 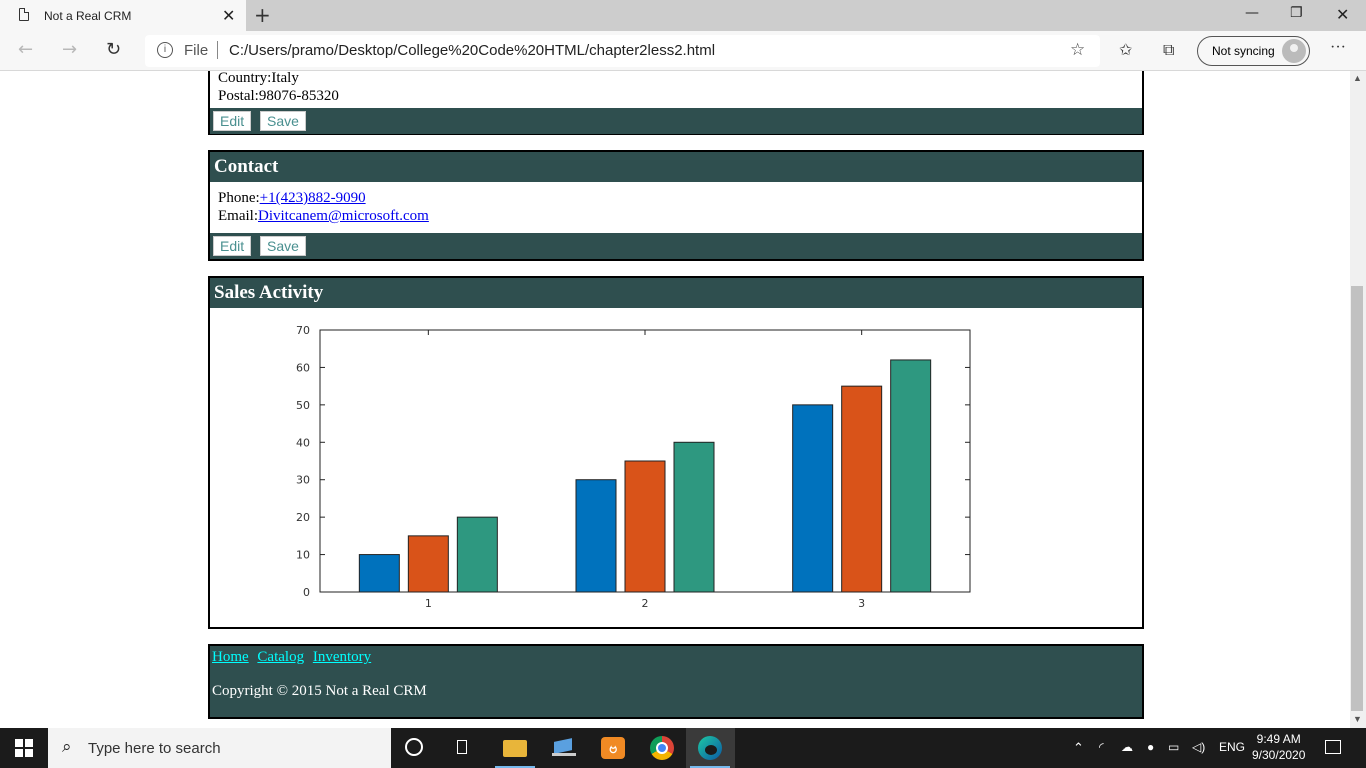 What do you see at coordinates (645, 603) in the screenshot?
I see `x-tick-label: 2` at bounding box center [645, 603].